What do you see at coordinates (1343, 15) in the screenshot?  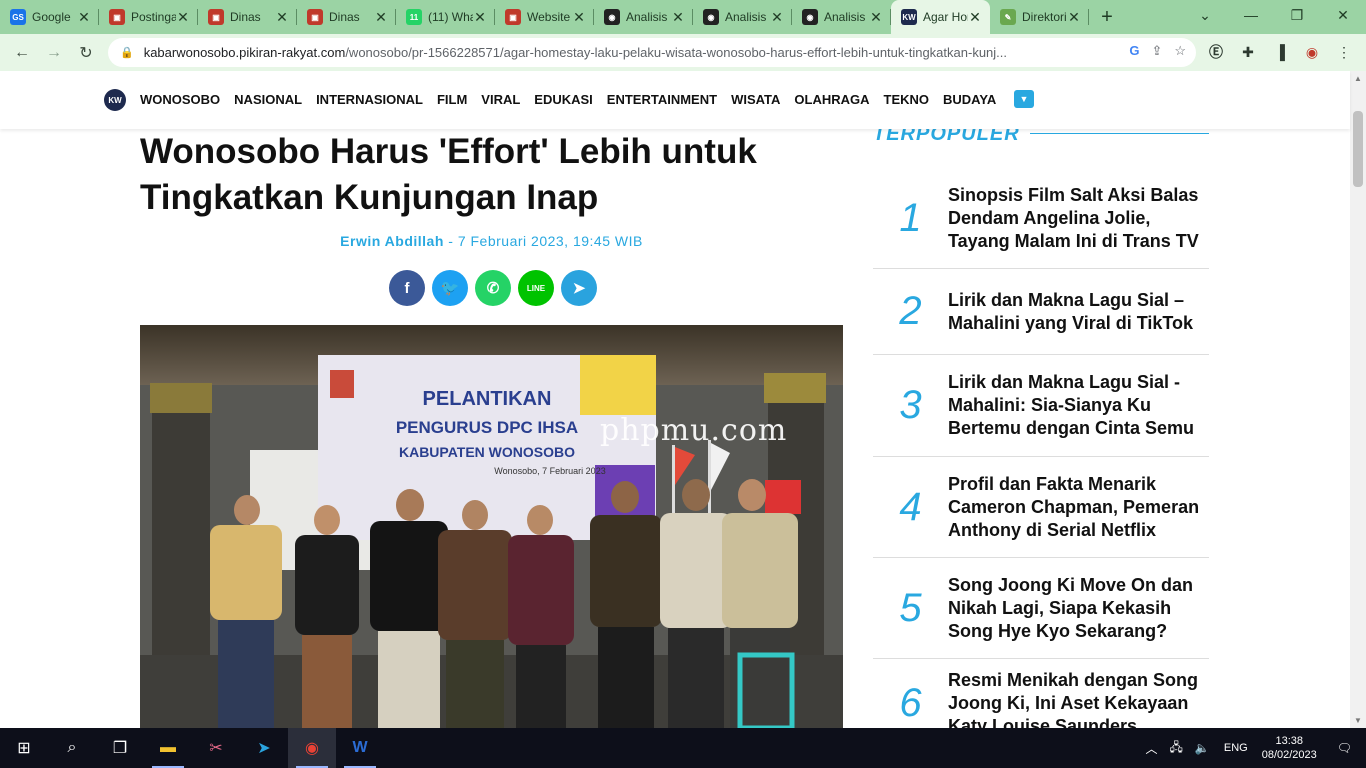 I see `close-window-button: ✕` at bounding box center [1343, 15].